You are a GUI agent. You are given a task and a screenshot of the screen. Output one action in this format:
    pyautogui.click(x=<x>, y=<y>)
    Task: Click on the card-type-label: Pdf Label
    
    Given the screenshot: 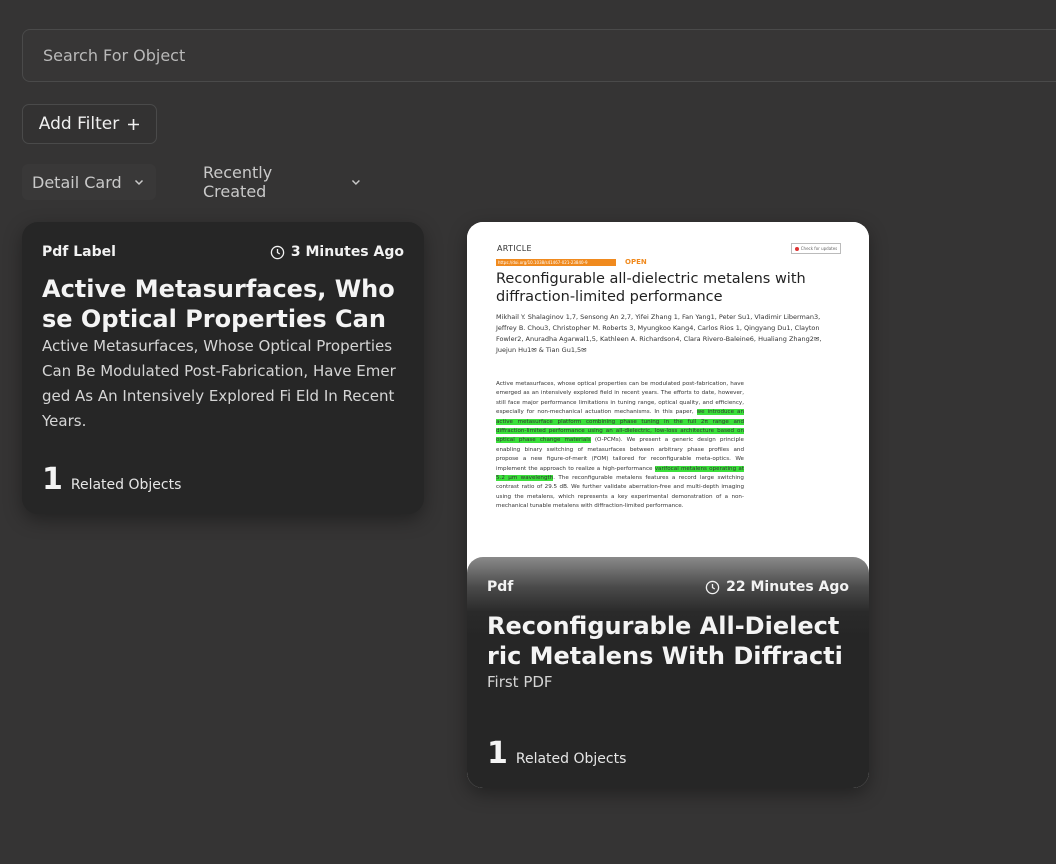 What is the action you would take?
    pyautogui.click(x=79, y=252)
    